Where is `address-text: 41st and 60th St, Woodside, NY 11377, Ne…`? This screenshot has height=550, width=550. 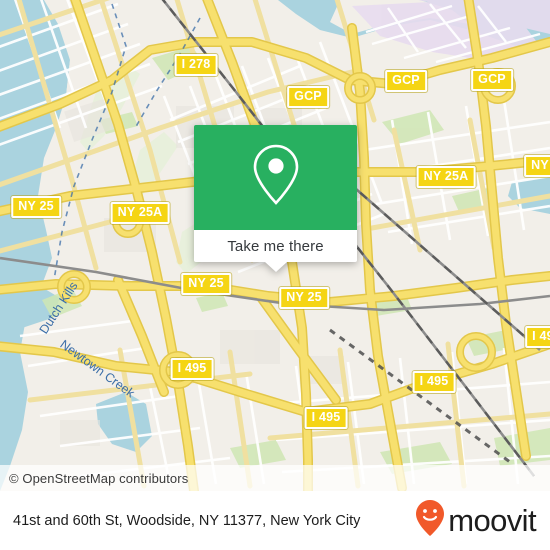
address-text: 41st and 60th St, Woodside, NY 11377, Ne… is located at coordinates (187, 520).